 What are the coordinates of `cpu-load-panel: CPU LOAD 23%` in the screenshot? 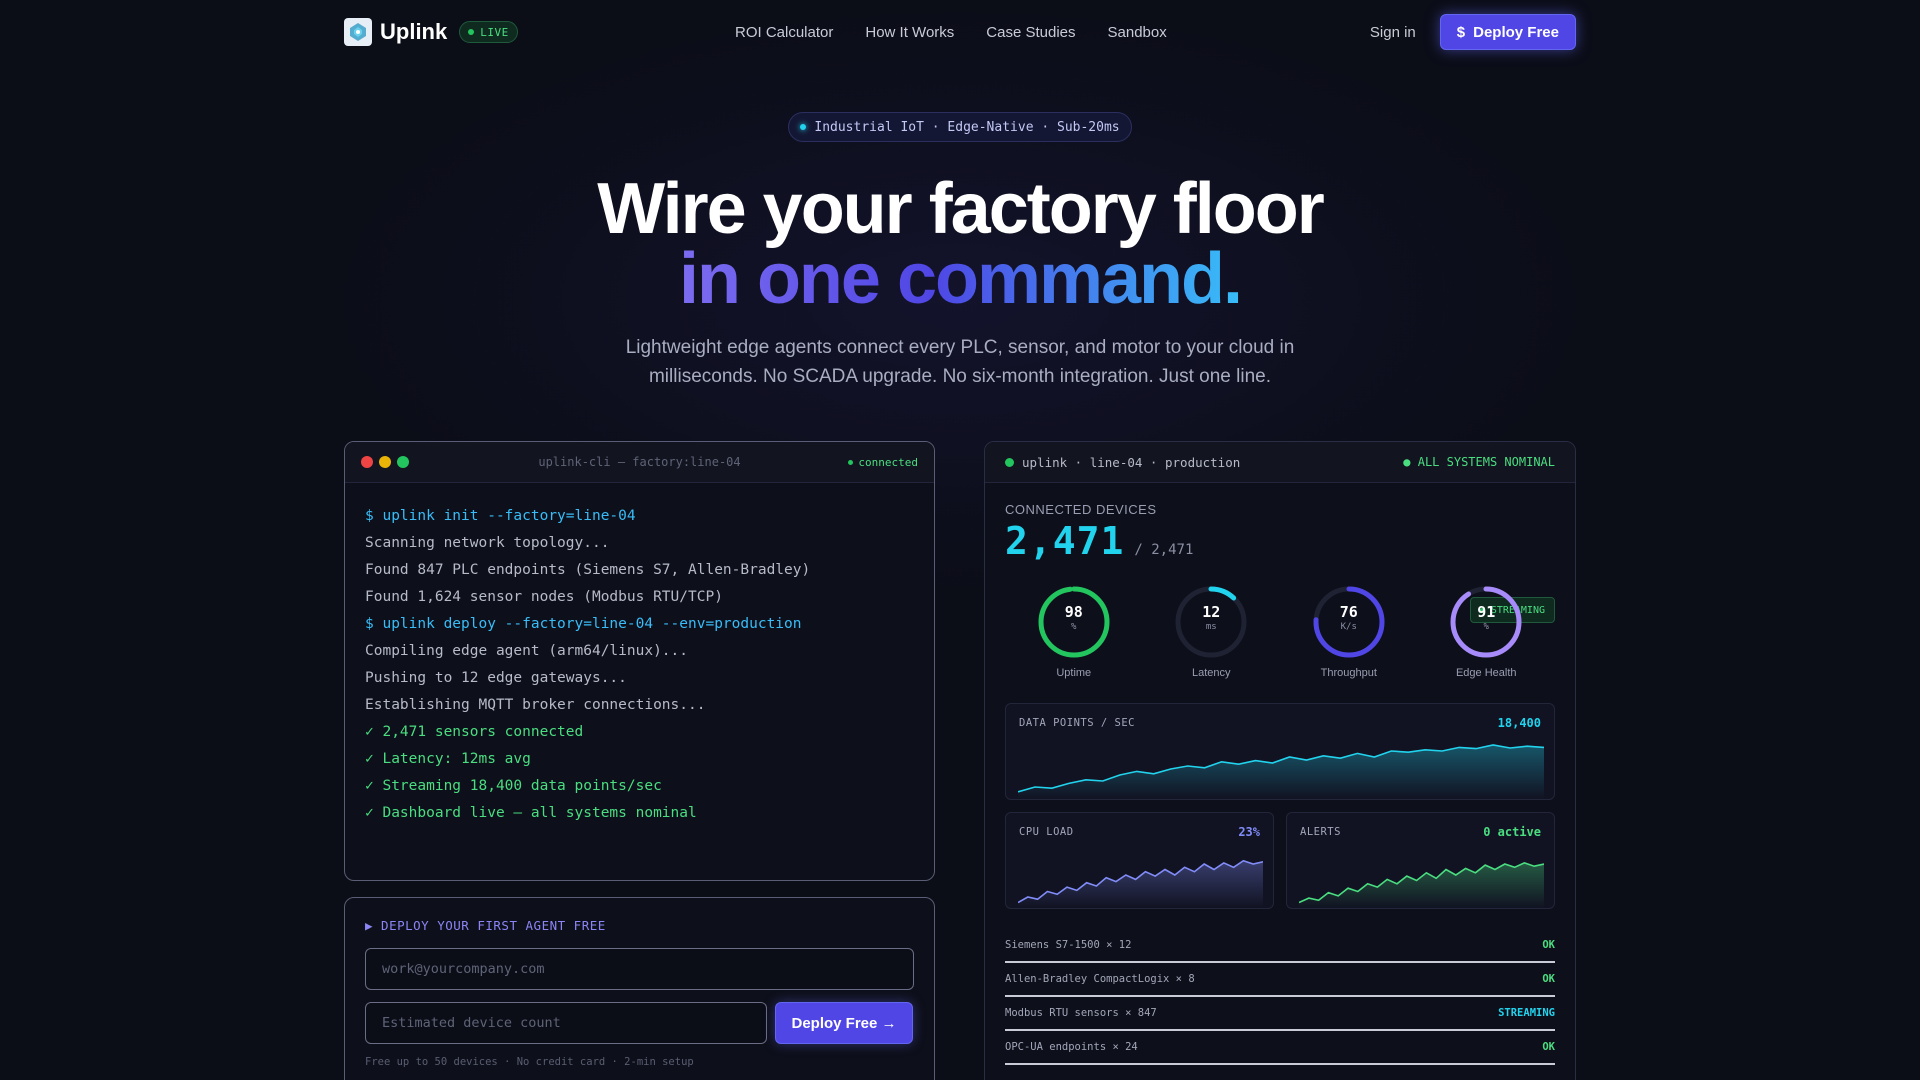 It's located at (1139, 860).